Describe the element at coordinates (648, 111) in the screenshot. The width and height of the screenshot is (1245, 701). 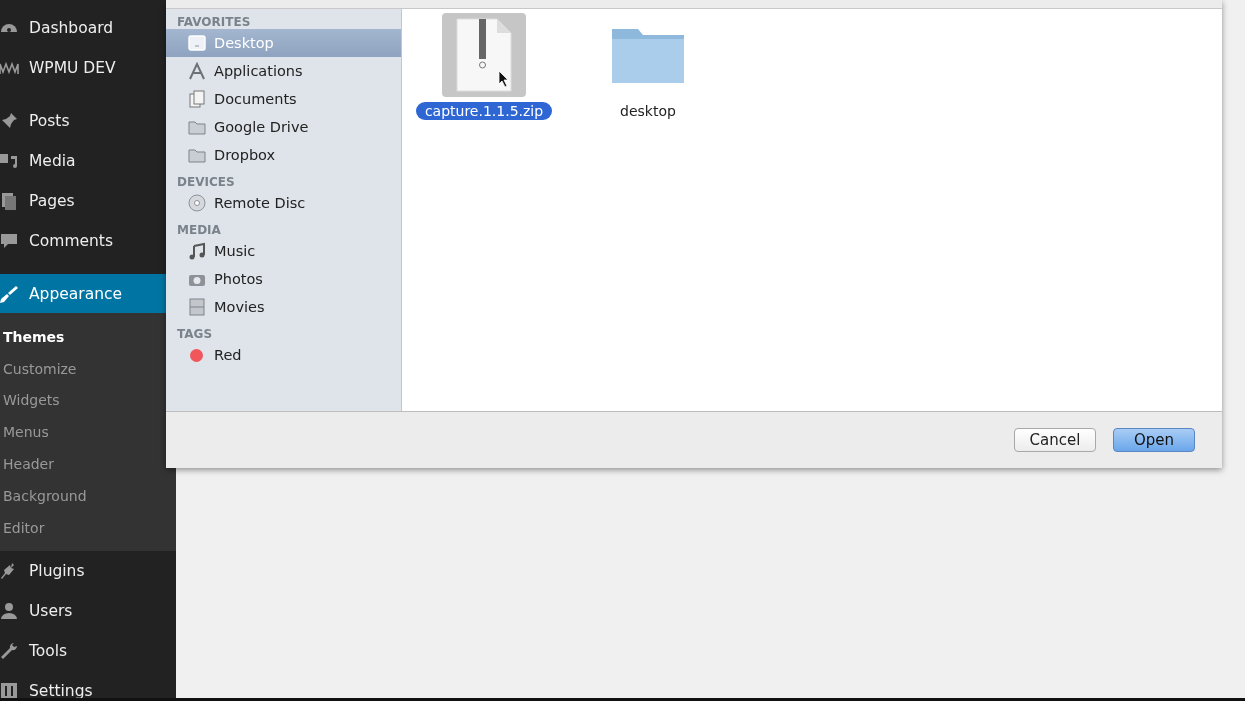
I see `file-name: desktop` at that location.